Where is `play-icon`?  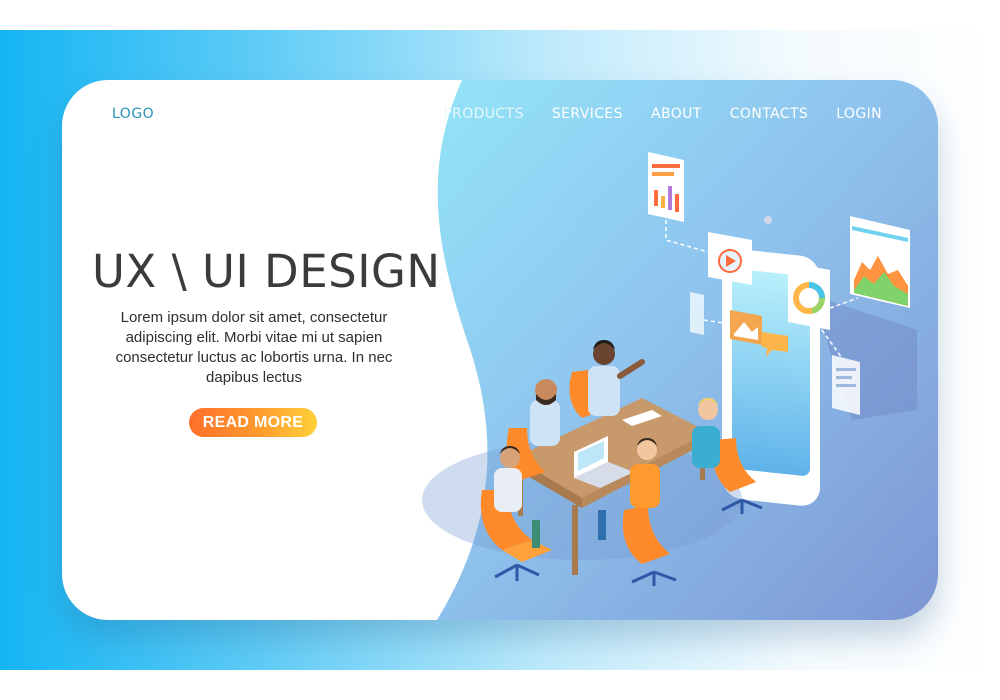 play-icon is located at coordinates (730, 258).